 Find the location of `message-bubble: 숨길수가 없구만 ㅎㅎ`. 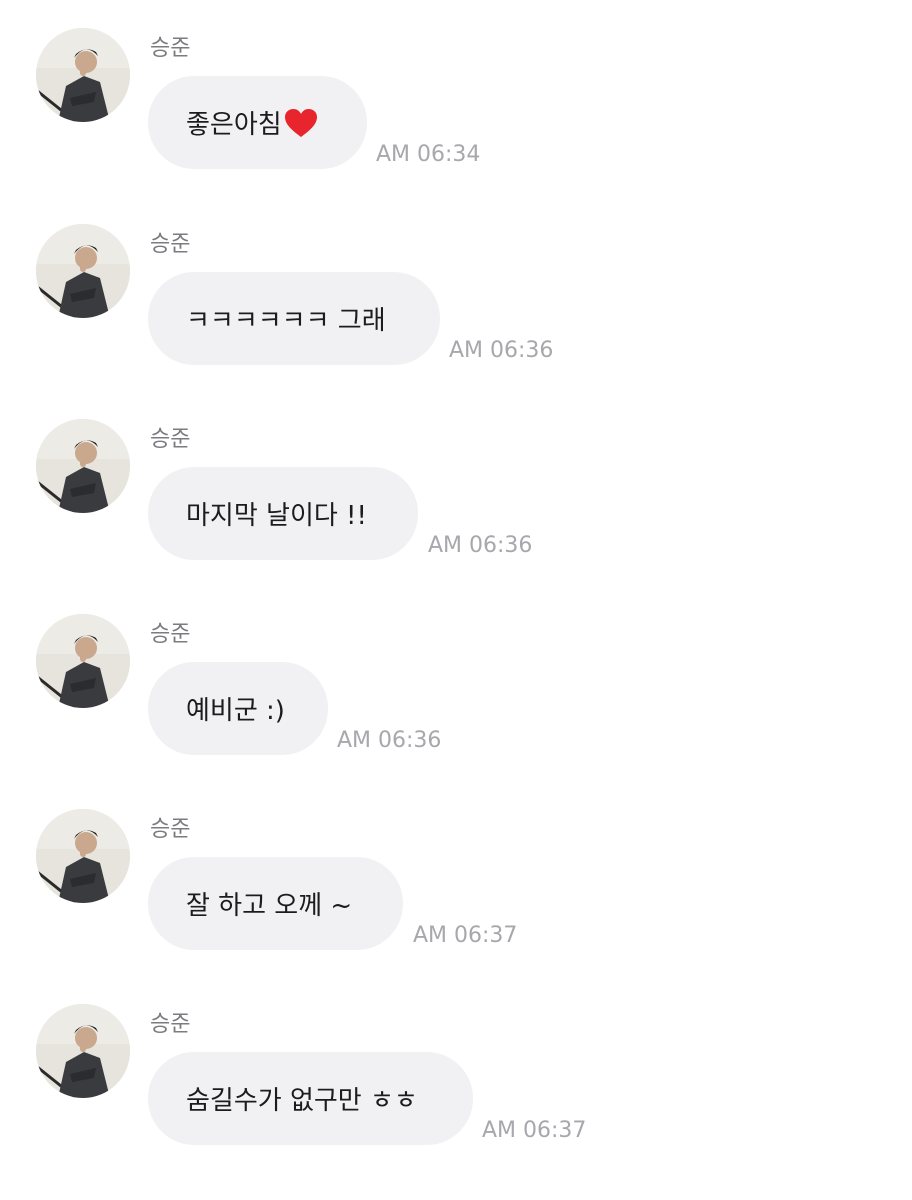

message-bubble: 숨길수가 없구만 ㅎㅎ is located at coordinates (310, 1098).